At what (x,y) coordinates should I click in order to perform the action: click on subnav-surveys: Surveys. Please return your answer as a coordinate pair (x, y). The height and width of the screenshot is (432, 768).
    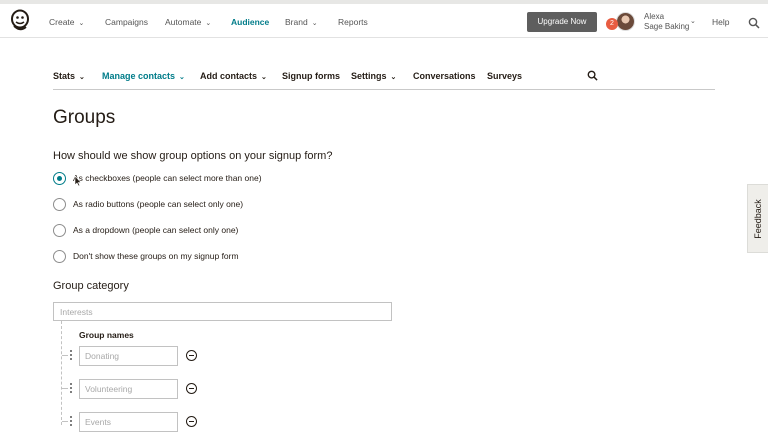
    Looking at the image, I should click on (504, 76).